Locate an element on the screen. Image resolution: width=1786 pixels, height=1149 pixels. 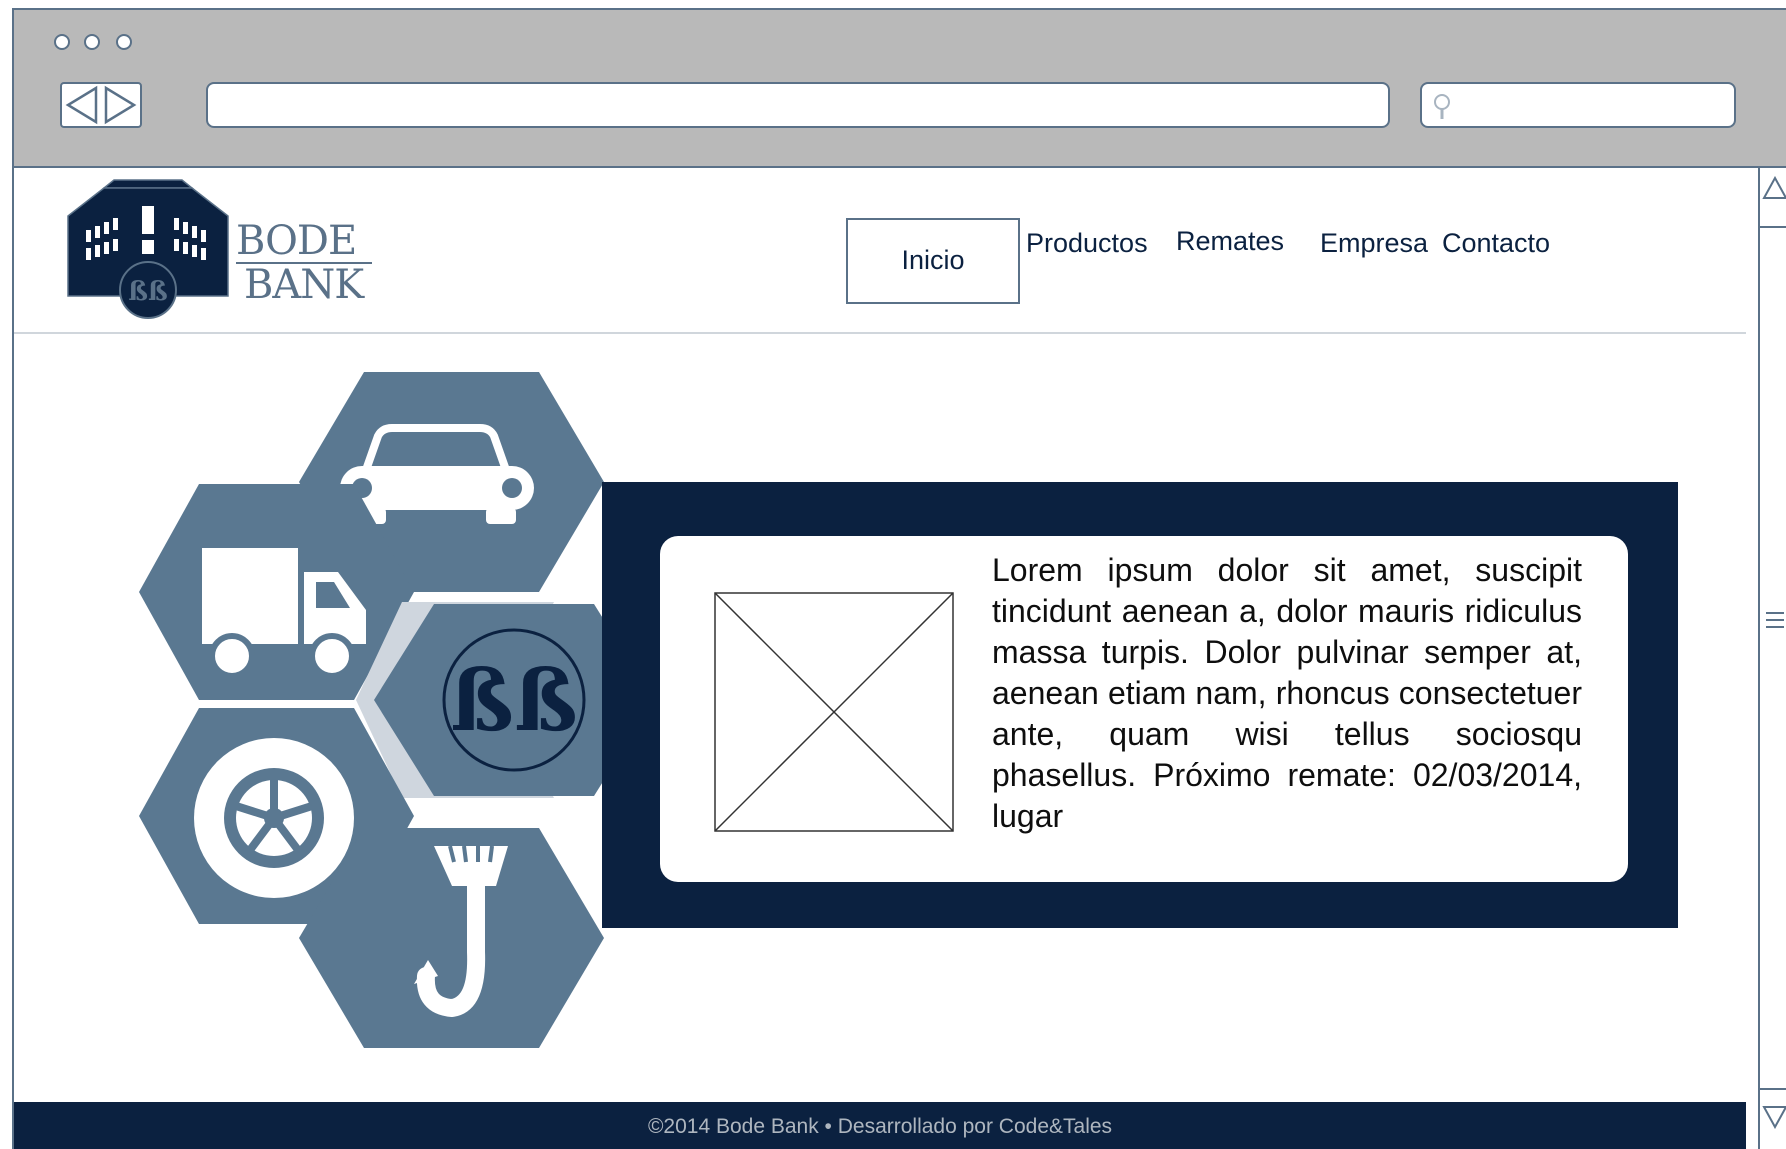
nav-item-inicio: Inicio is located at coordinates (933, 261).